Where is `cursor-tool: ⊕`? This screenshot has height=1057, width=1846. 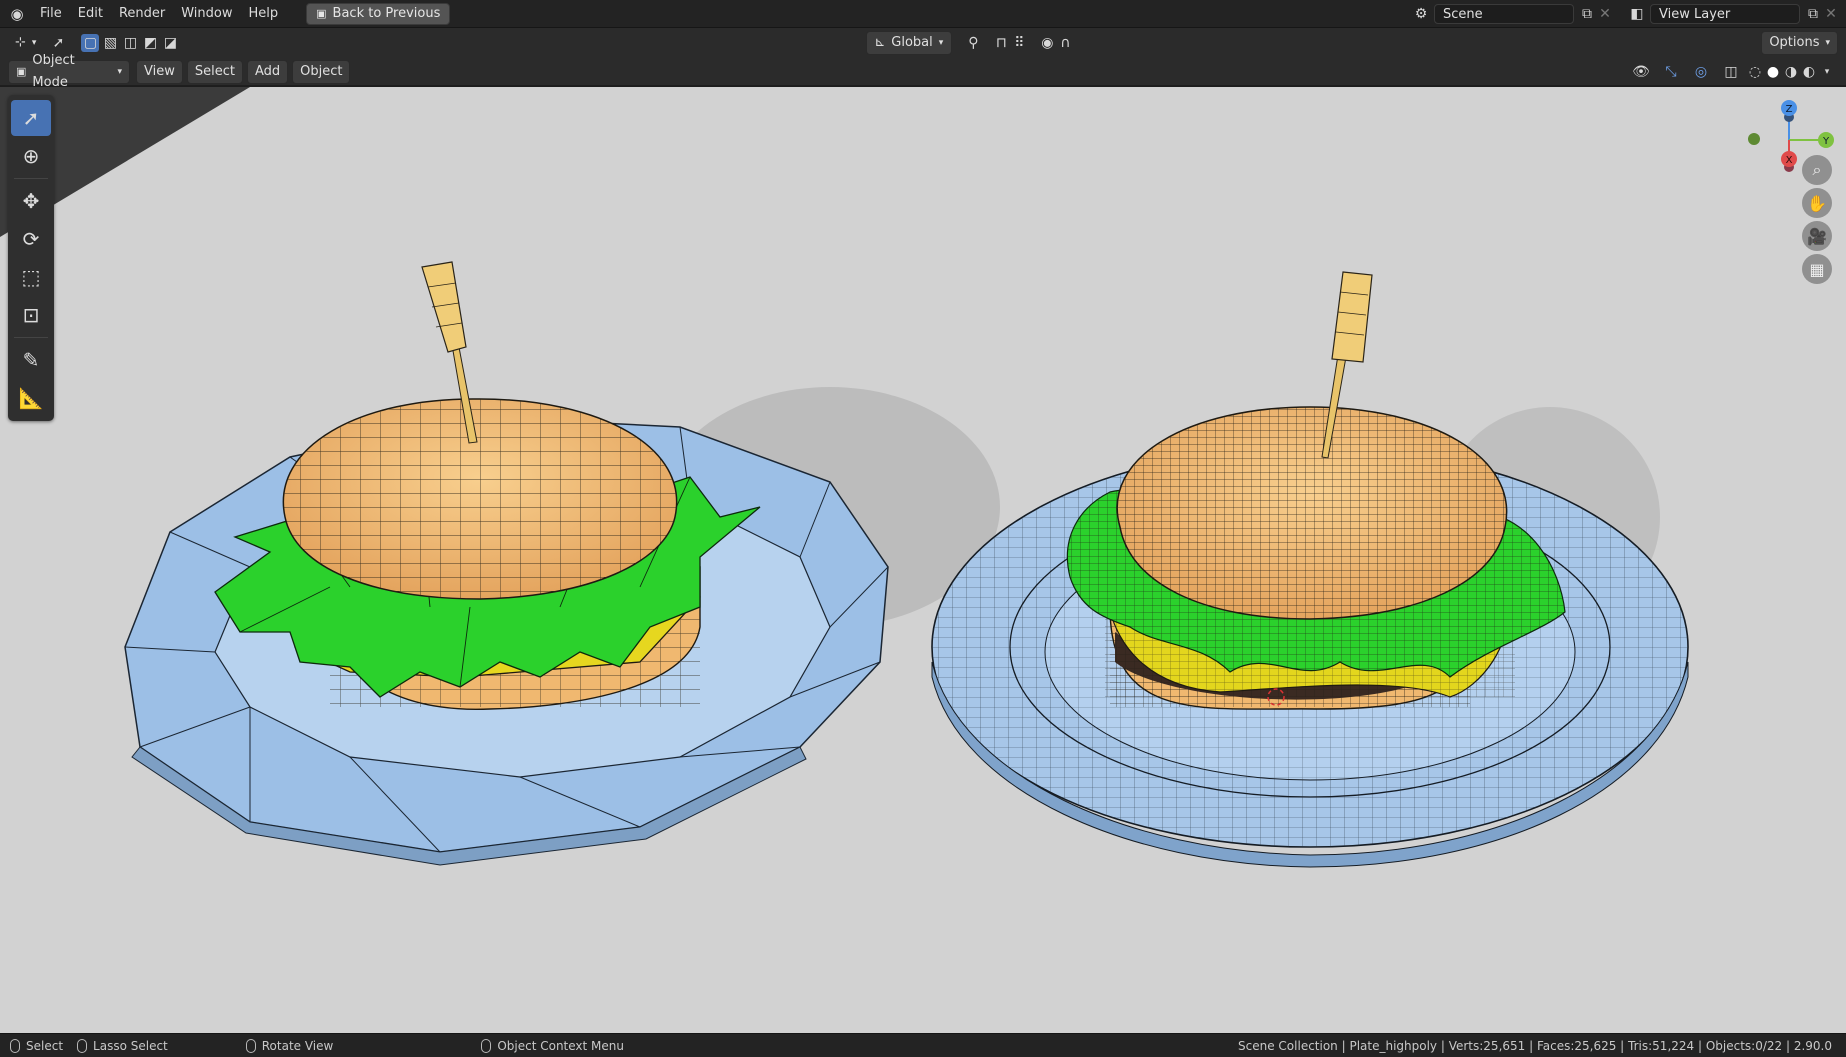 cursor-tool: ⊕ is located at coordinates (31, 156).